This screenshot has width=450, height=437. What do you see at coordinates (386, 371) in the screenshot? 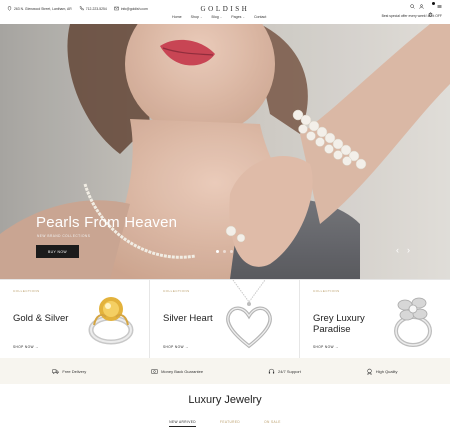
I see `feature-label: High Quality` at bounding box center [386, 371].